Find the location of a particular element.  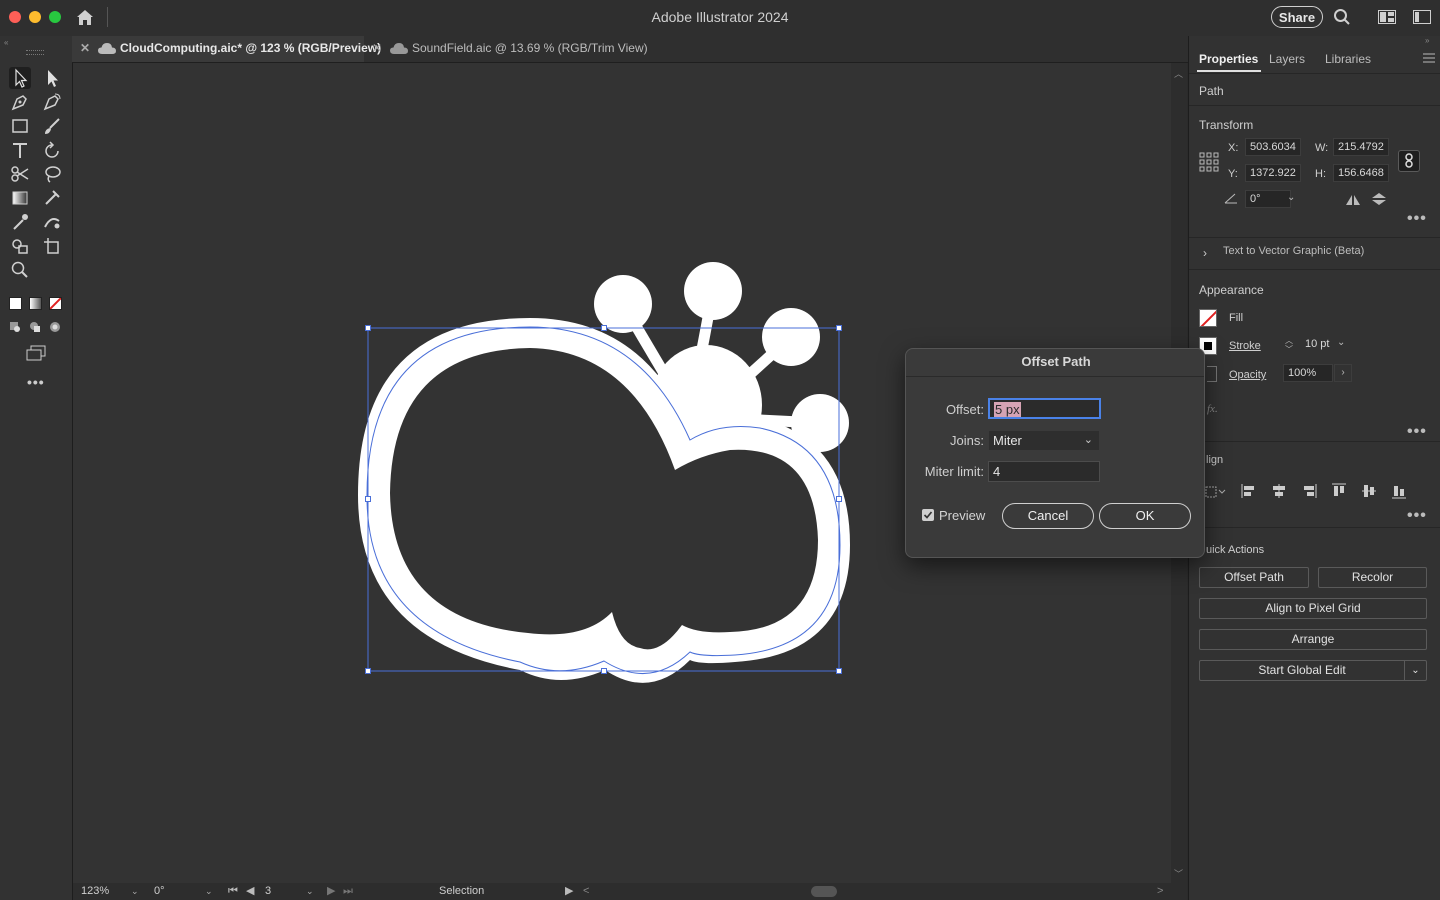

shape-builder-tool-icon is located at coordinates (20, 246).